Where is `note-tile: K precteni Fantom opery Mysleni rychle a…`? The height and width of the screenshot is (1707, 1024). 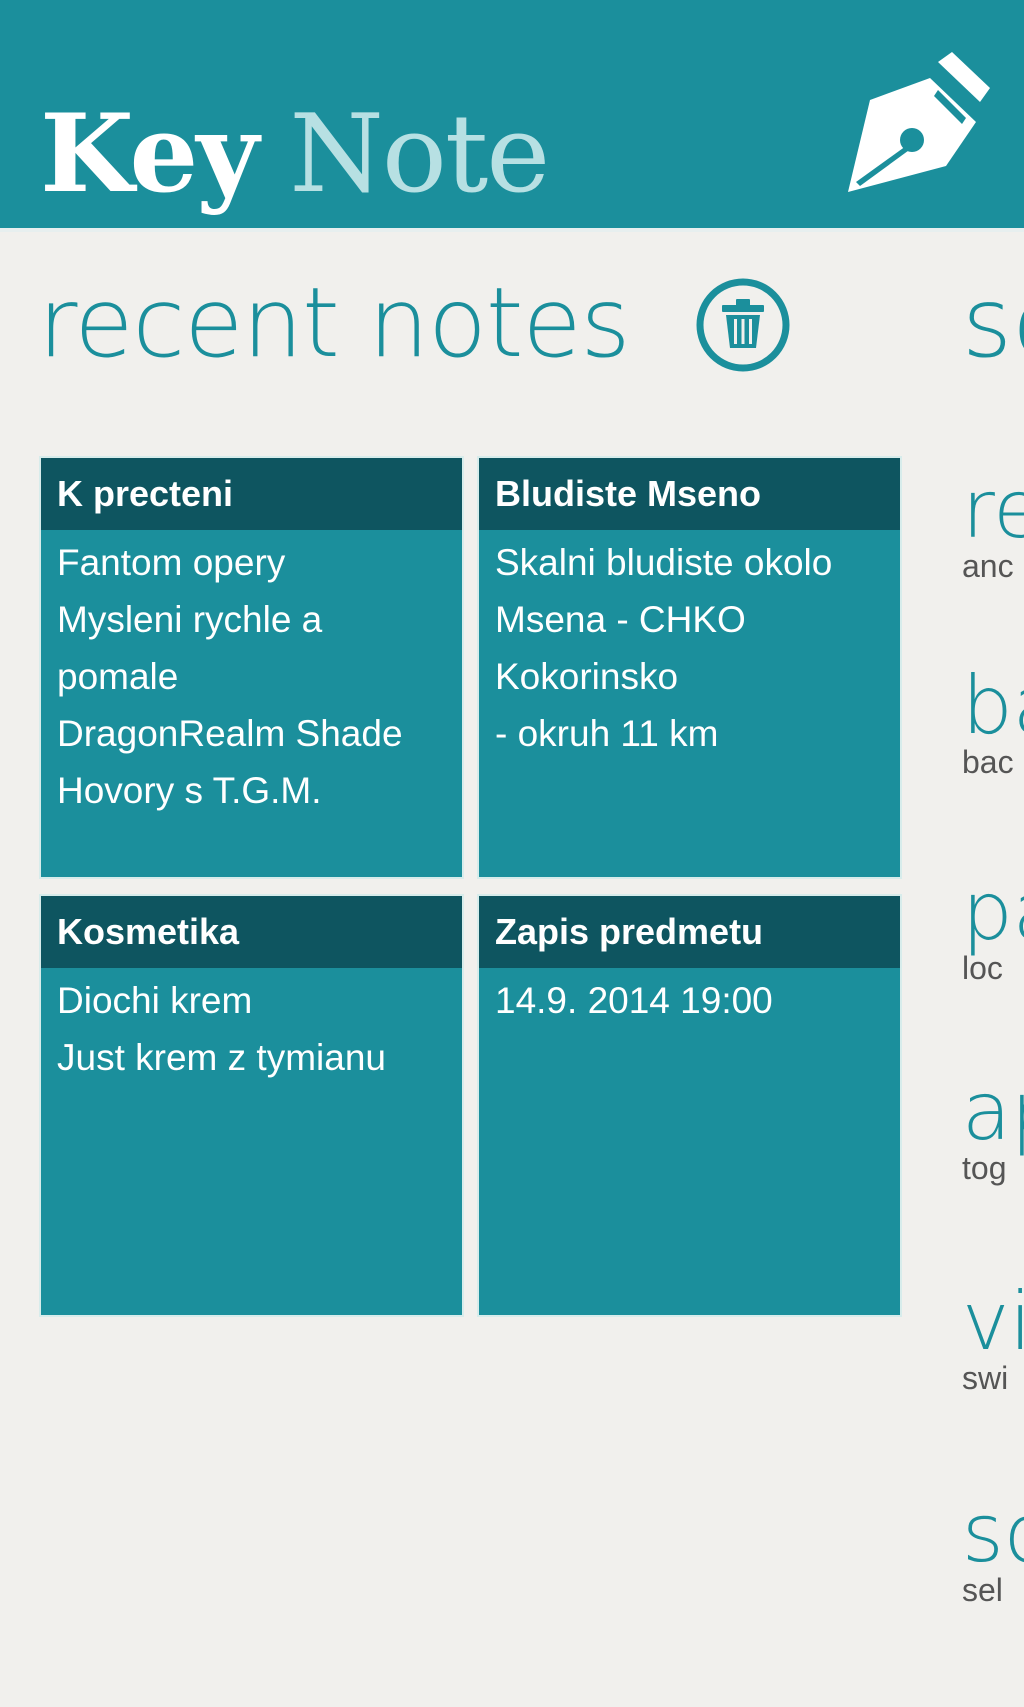 note-tile: K precteni Fantom opery Mysleni rychle a… is located at coordinates (251, 667).